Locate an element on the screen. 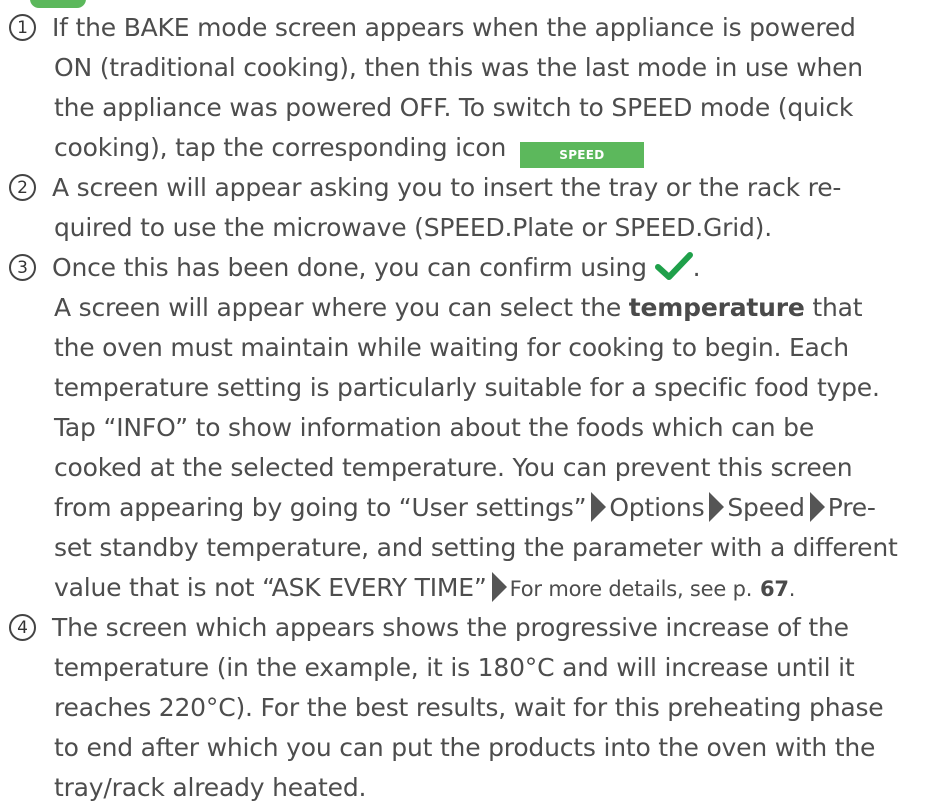 This screenshot has height=808, width=937. step-3-line-9-a: value that is not “ASK EVERY TIME” is located at coordinates (270, 587).